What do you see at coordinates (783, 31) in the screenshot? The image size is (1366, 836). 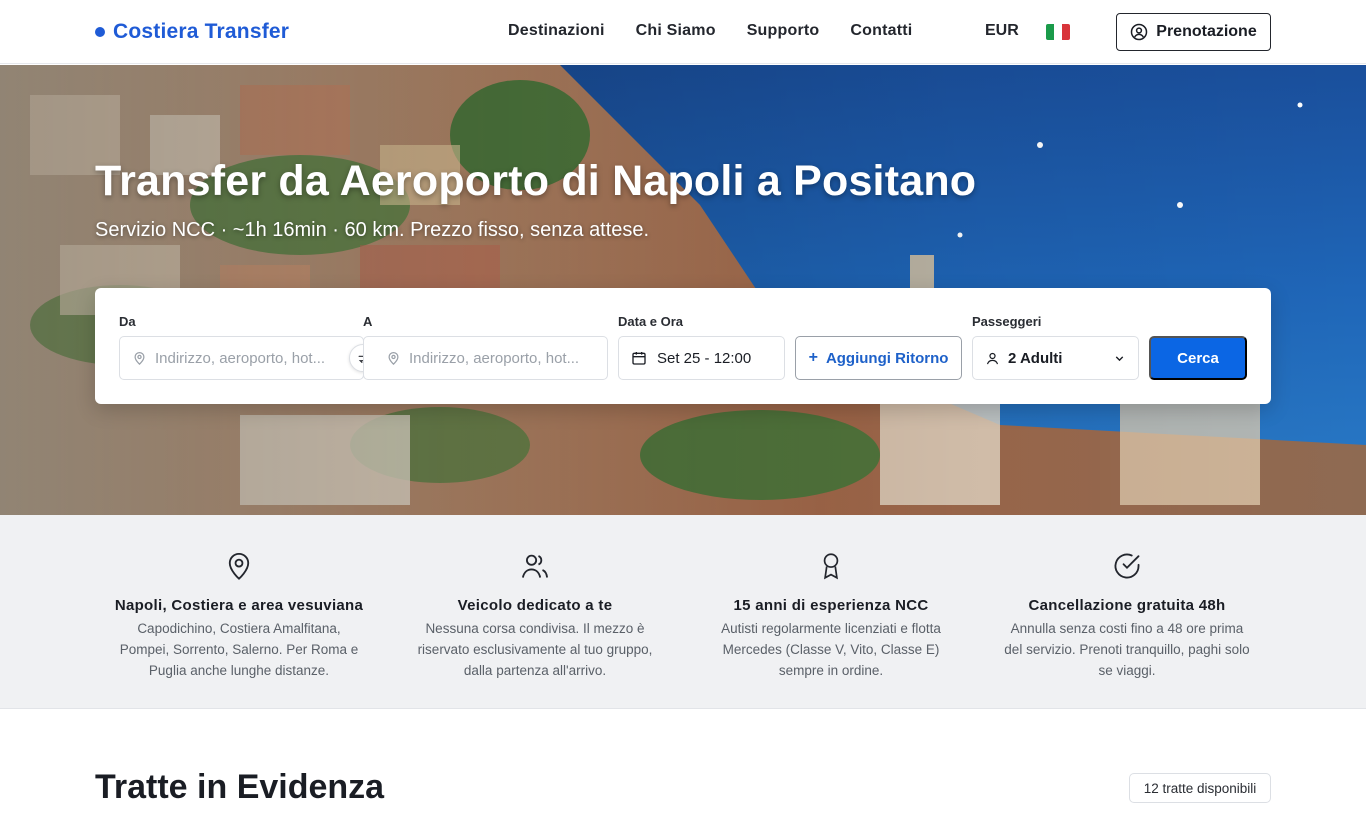 I see `nav-item-supporto: Supporto` at bounding box center [783, 31].